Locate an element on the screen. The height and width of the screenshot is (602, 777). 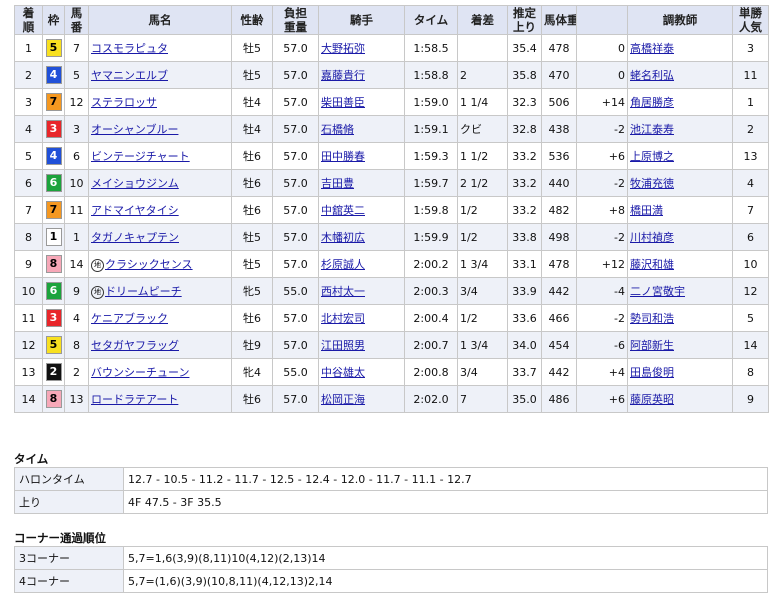
horse-name-cell: ヤマニンエルブ is located at coordinates (160, 75).